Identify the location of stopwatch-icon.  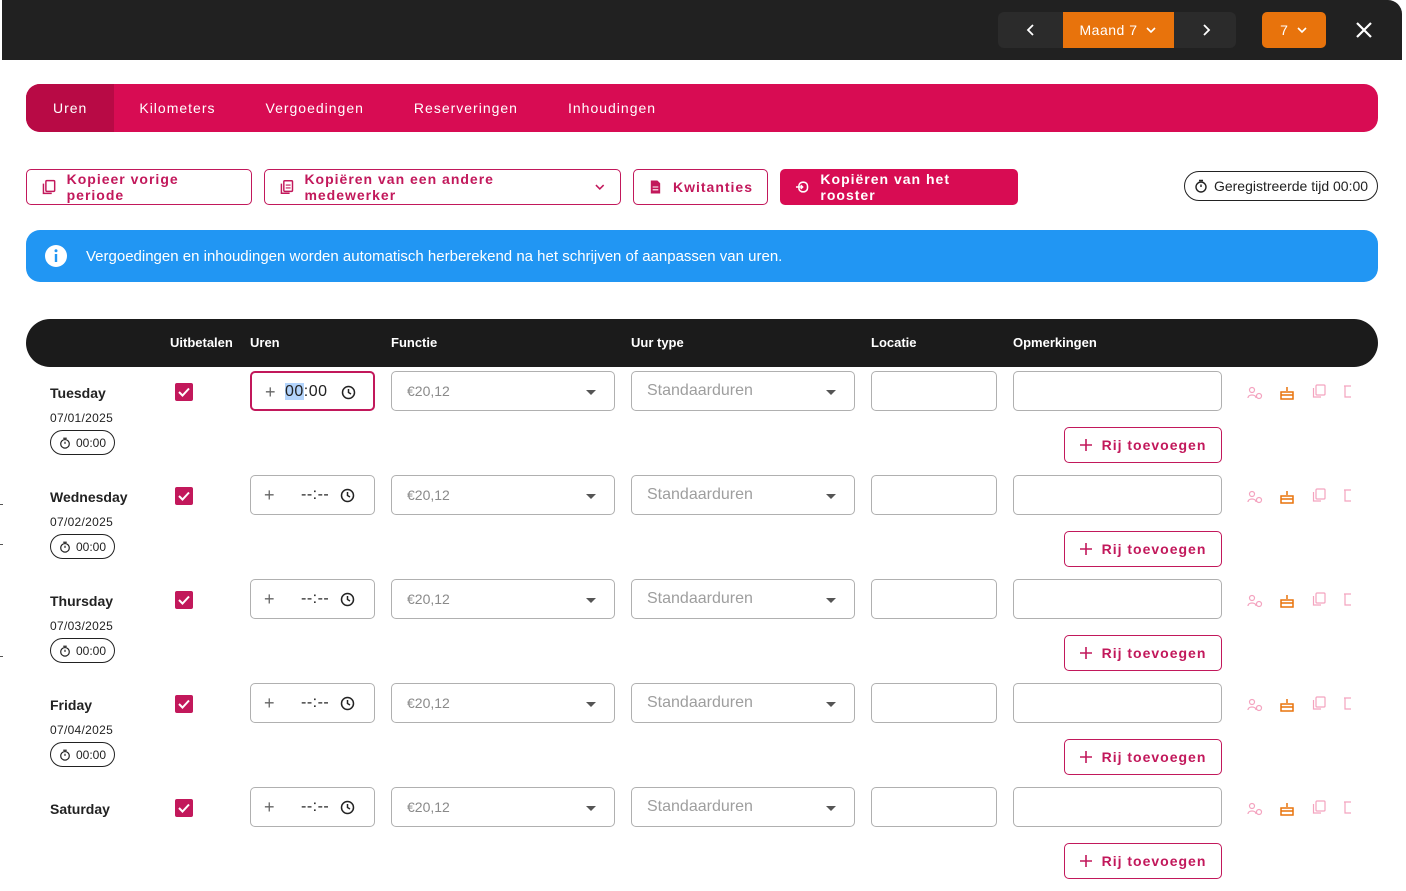
(1201, 186).